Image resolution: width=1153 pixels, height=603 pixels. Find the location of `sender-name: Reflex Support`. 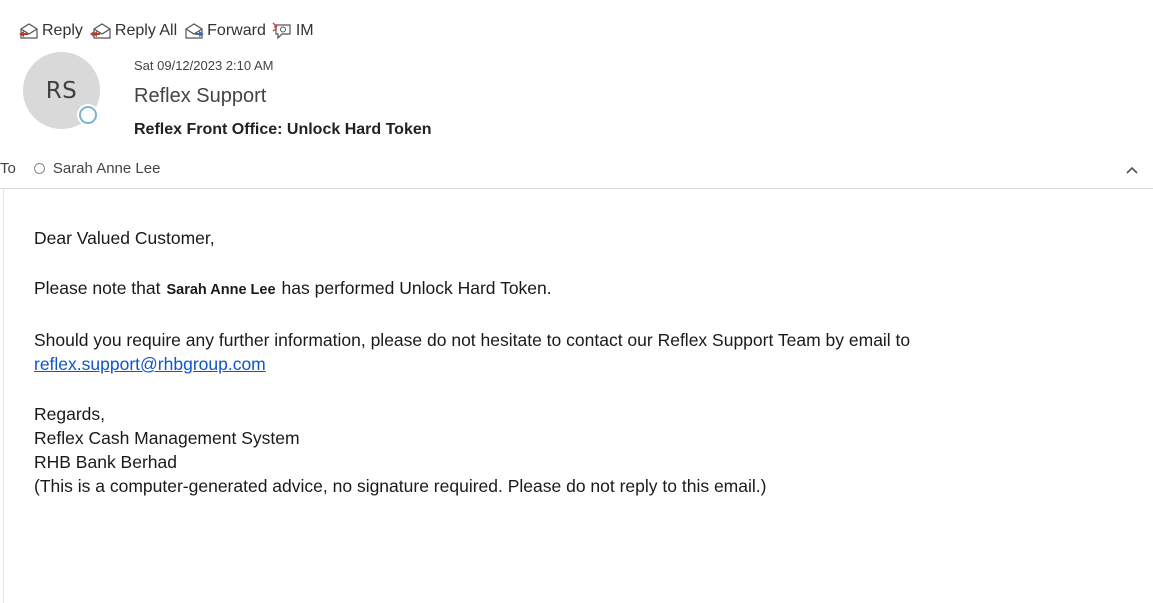

sender-name: Reflex Support is located at coordinates (200, 96).